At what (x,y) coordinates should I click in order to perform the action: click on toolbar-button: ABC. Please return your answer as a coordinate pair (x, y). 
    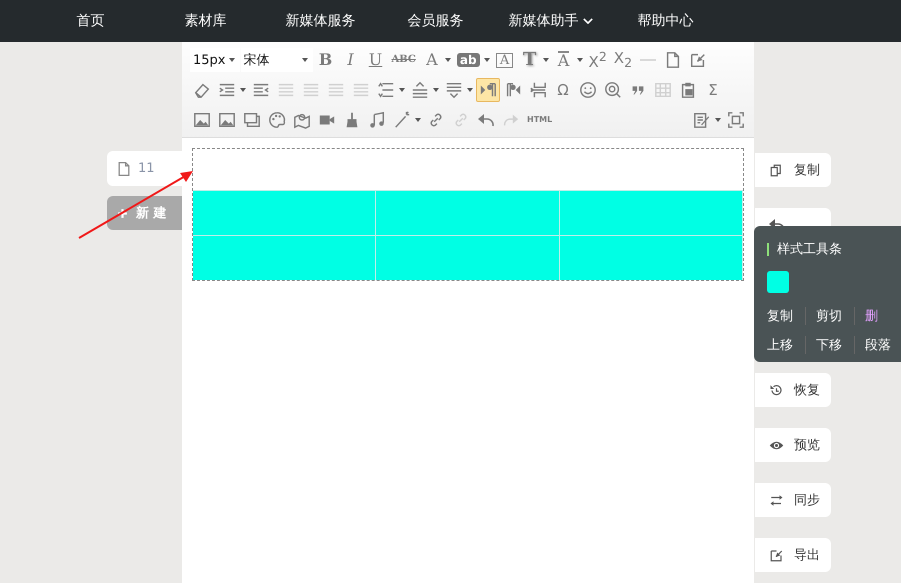
    Looking at the image, I should click on (403, 60).